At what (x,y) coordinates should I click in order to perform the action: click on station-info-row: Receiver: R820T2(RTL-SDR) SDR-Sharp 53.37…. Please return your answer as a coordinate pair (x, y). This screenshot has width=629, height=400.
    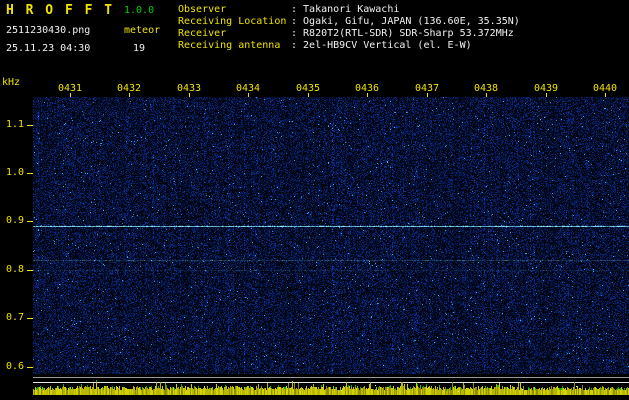
    Looking at the image, I should click on (349, 34).